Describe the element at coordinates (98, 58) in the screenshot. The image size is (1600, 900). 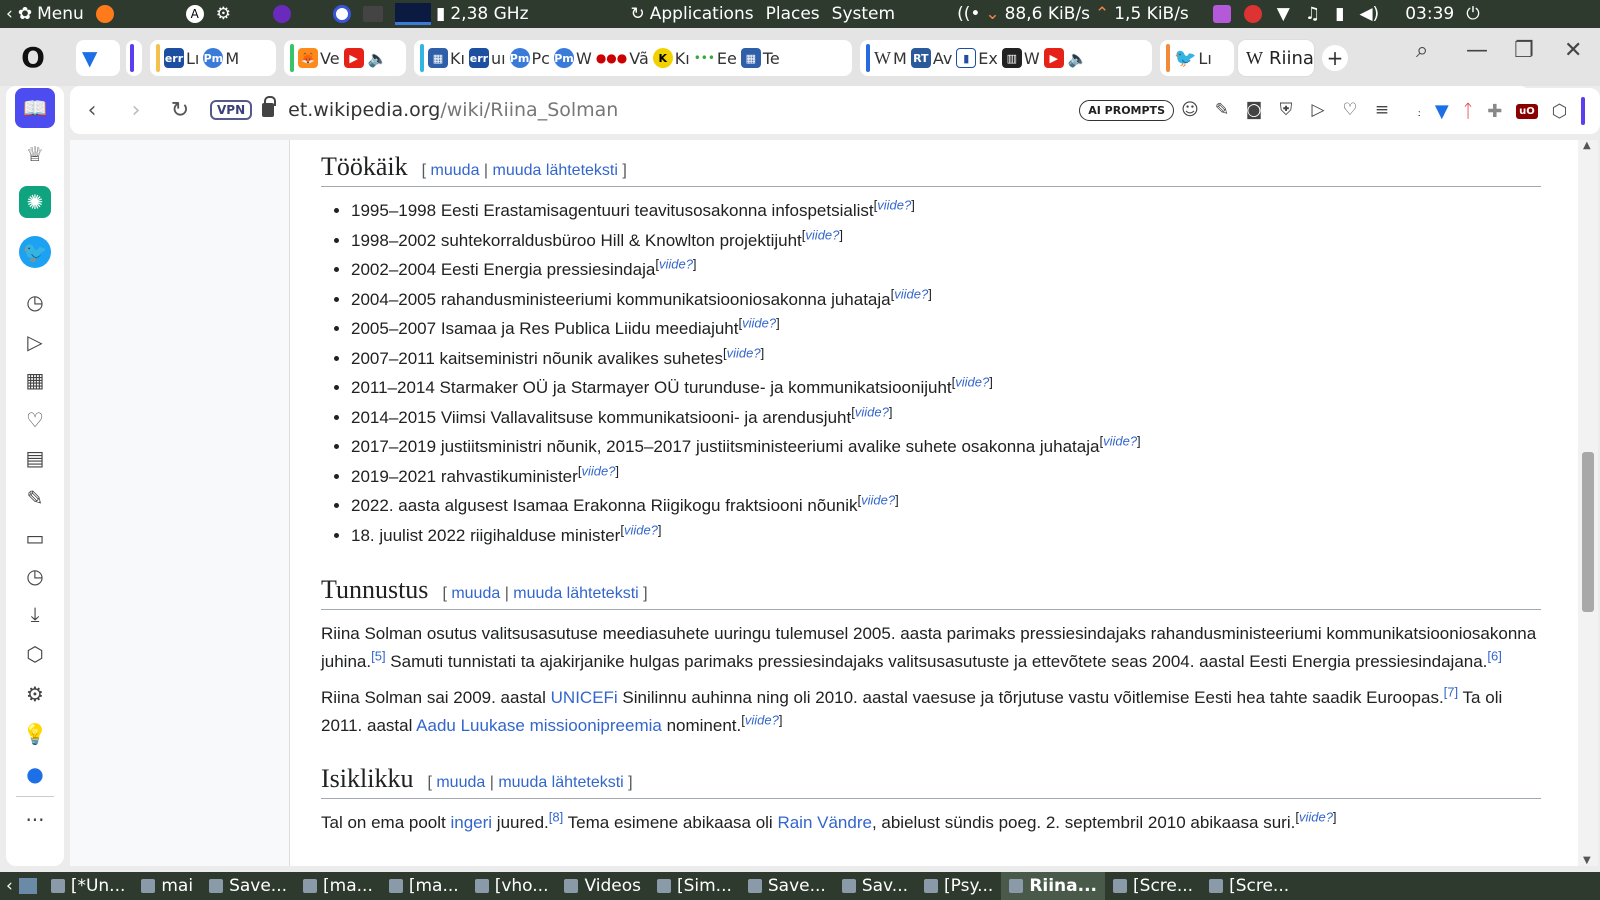
I see `tab-pinned-vivaldi: ▼` at that location.